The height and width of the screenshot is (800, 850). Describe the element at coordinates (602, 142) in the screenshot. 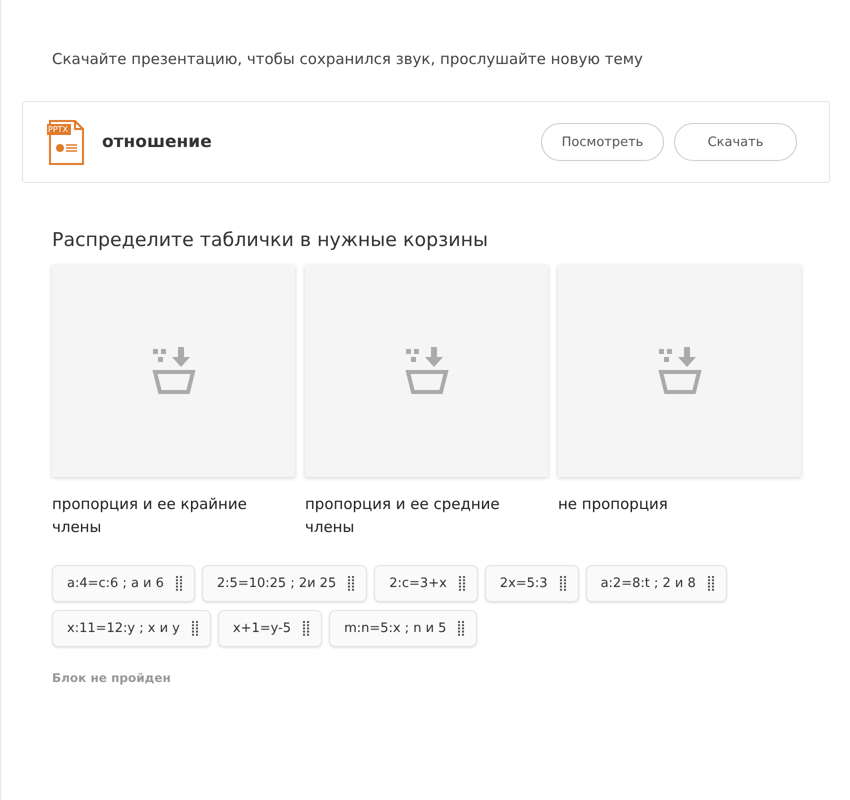

I see `view-button: Посмотреть` at that location.